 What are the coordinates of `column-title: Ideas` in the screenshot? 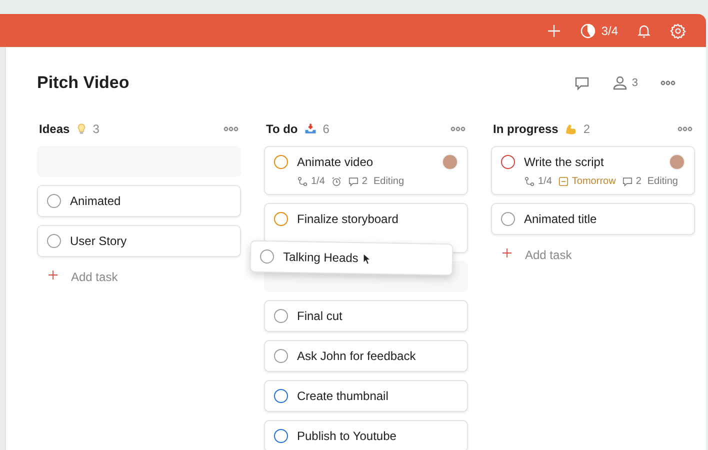 It's located at (54, 129).